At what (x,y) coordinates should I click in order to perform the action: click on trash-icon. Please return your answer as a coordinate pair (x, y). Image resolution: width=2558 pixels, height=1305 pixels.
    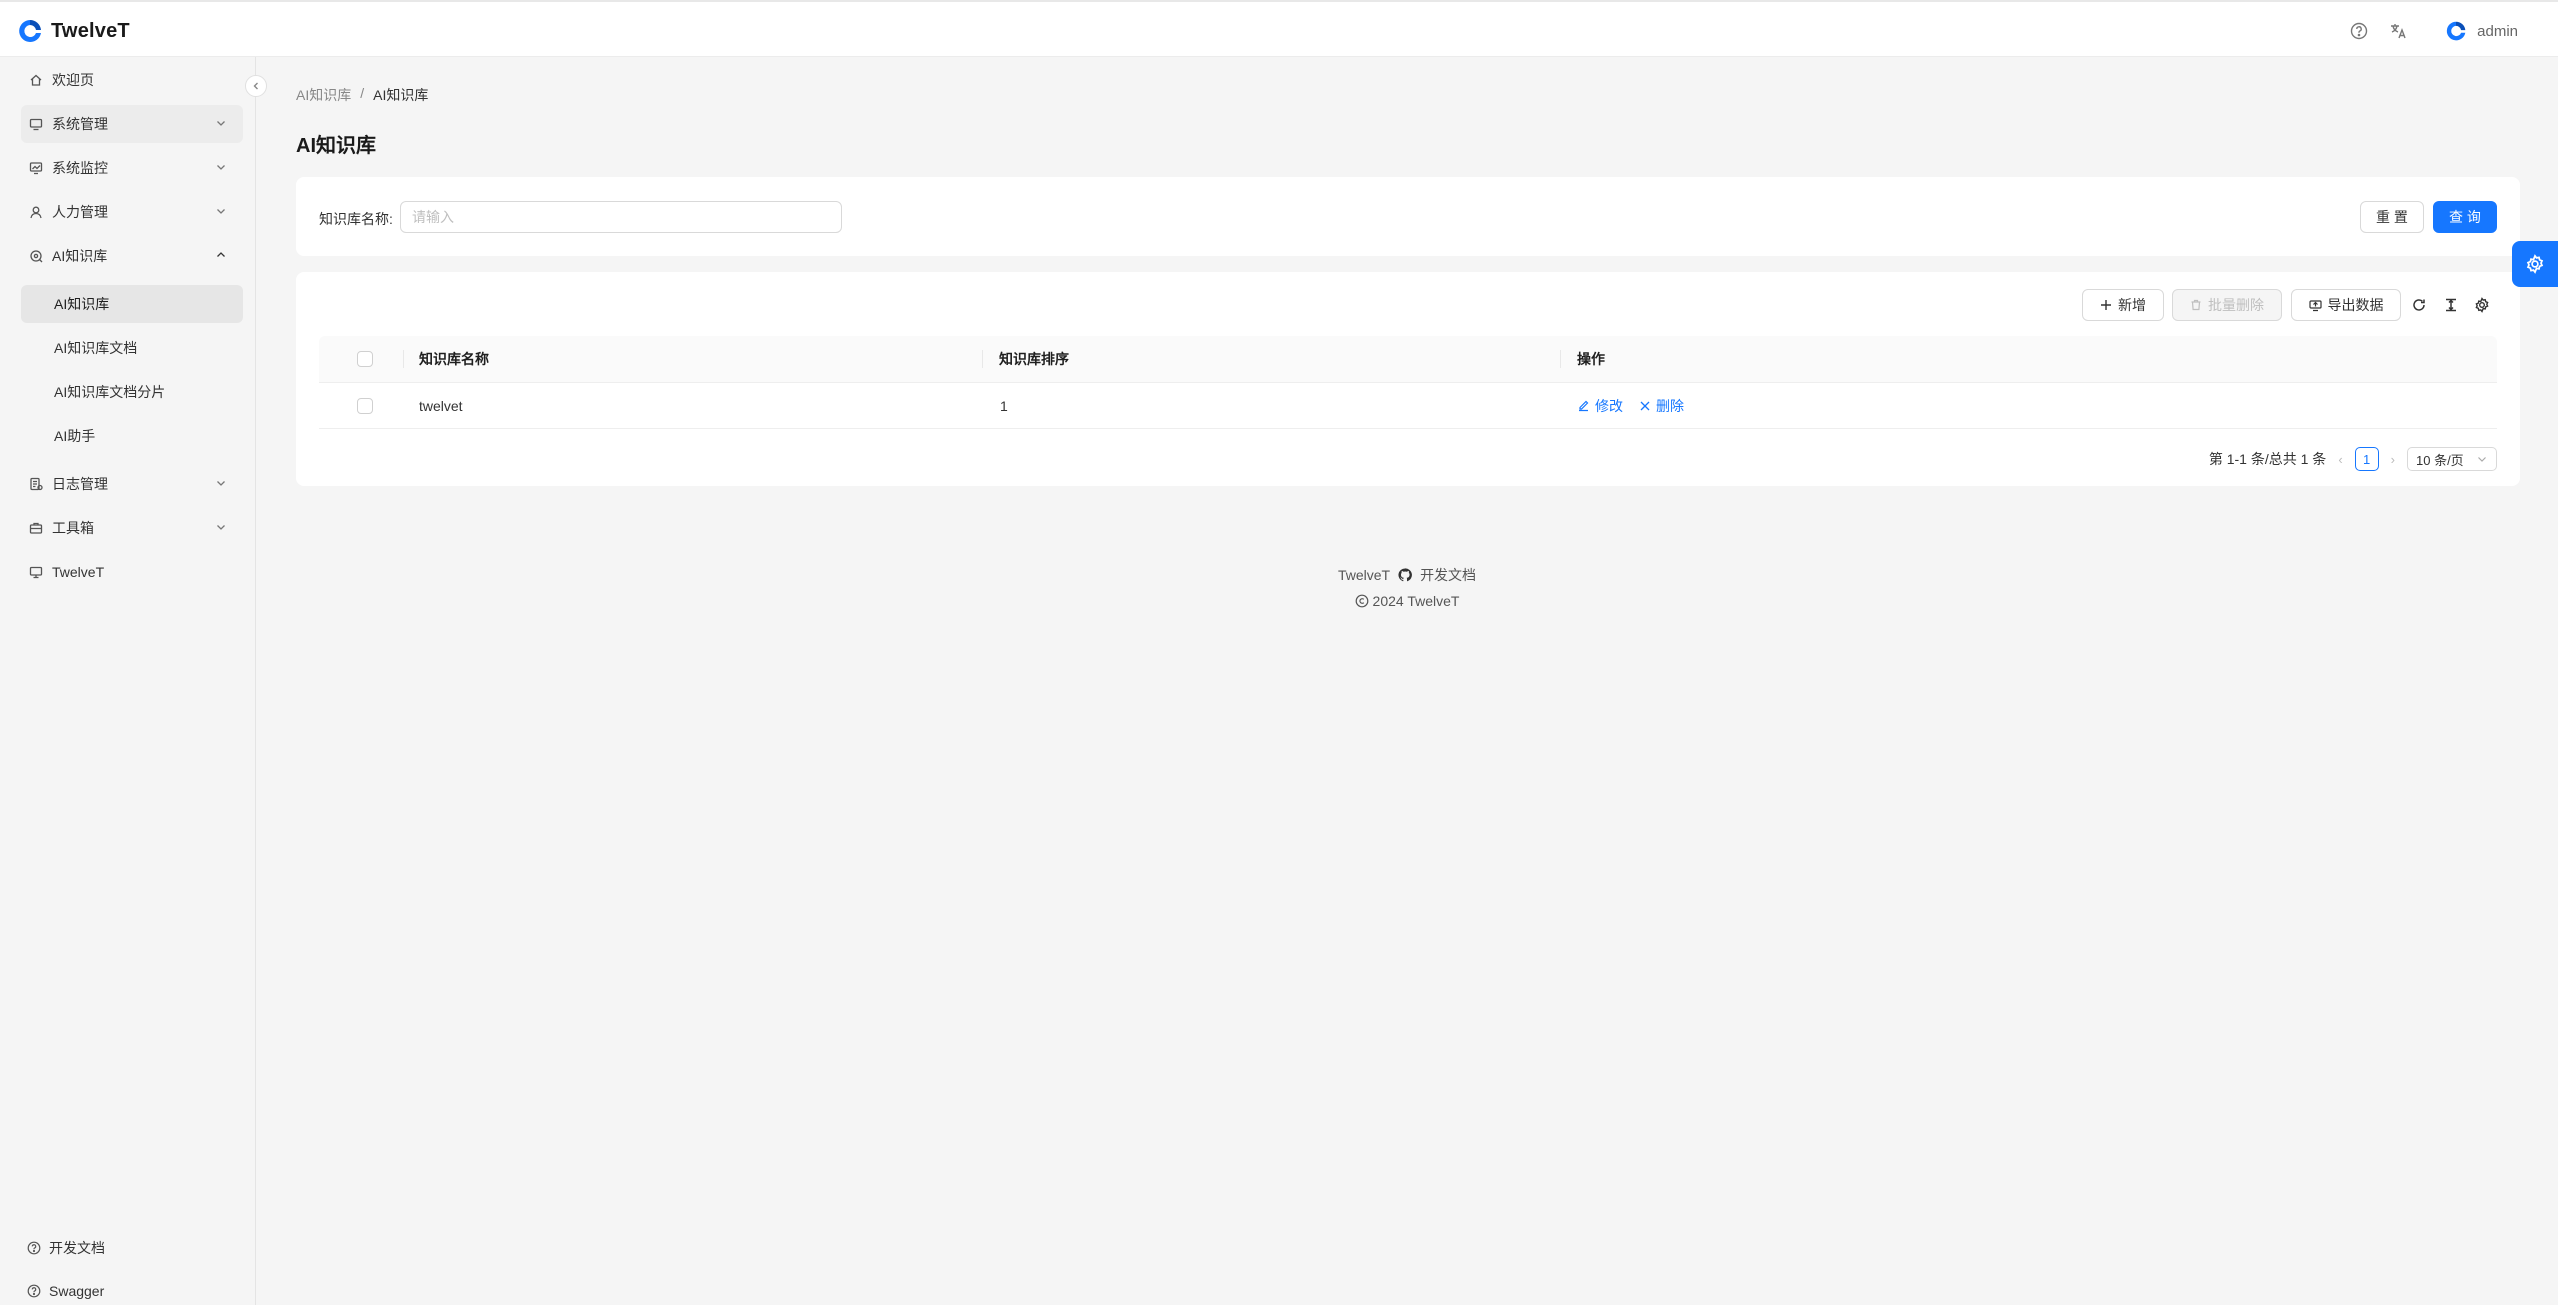
    Looking at the image, I should click on (2196, 305).